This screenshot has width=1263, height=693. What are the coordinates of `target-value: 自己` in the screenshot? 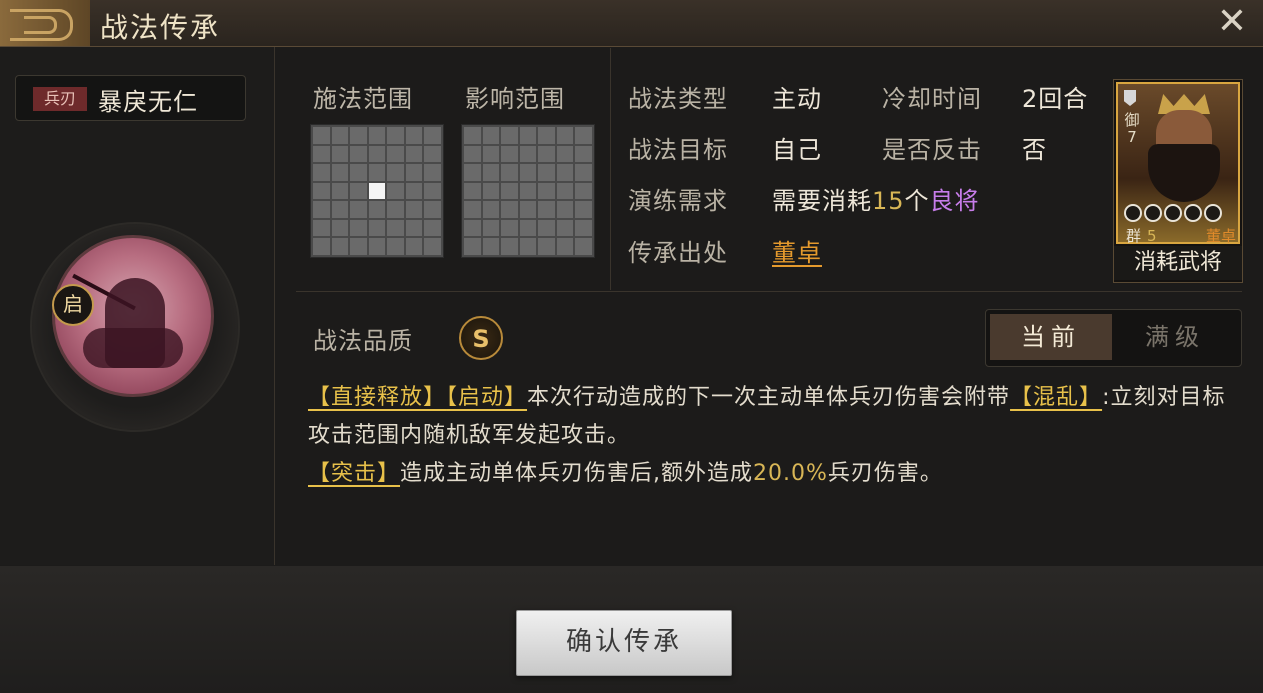 It's located at (797, 150).